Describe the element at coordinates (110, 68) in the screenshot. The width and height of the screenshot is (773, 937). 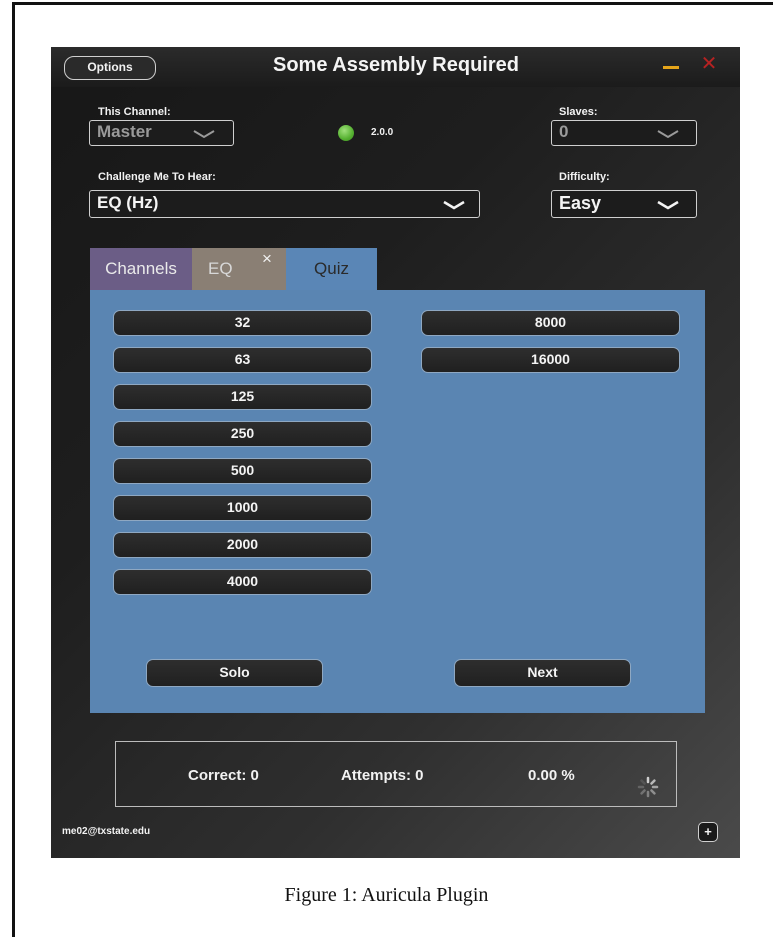
I see `options-button: Options` at that location.